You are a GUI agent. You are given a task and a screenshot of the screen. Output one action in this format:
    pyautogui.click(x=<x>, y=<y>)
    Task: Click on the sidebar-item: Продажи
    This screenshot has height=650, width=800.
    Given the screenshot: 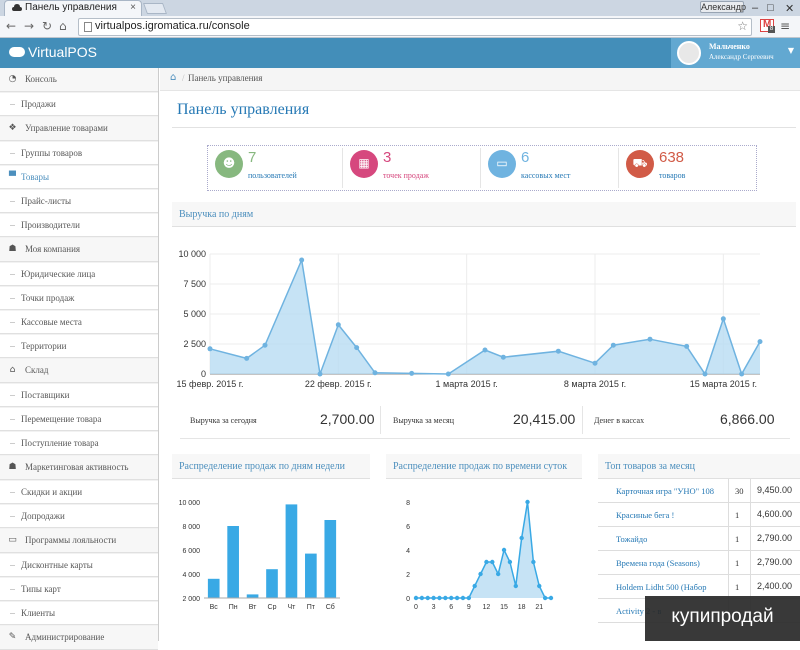 What is the action you would take?
    pyautogui.click(x=79, y=104)
    